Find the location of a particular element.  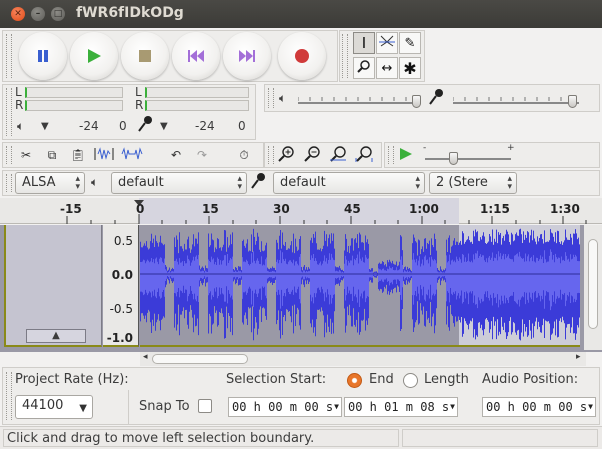

double-arrow-icon: ↔ is located at coordinates (387, 68).